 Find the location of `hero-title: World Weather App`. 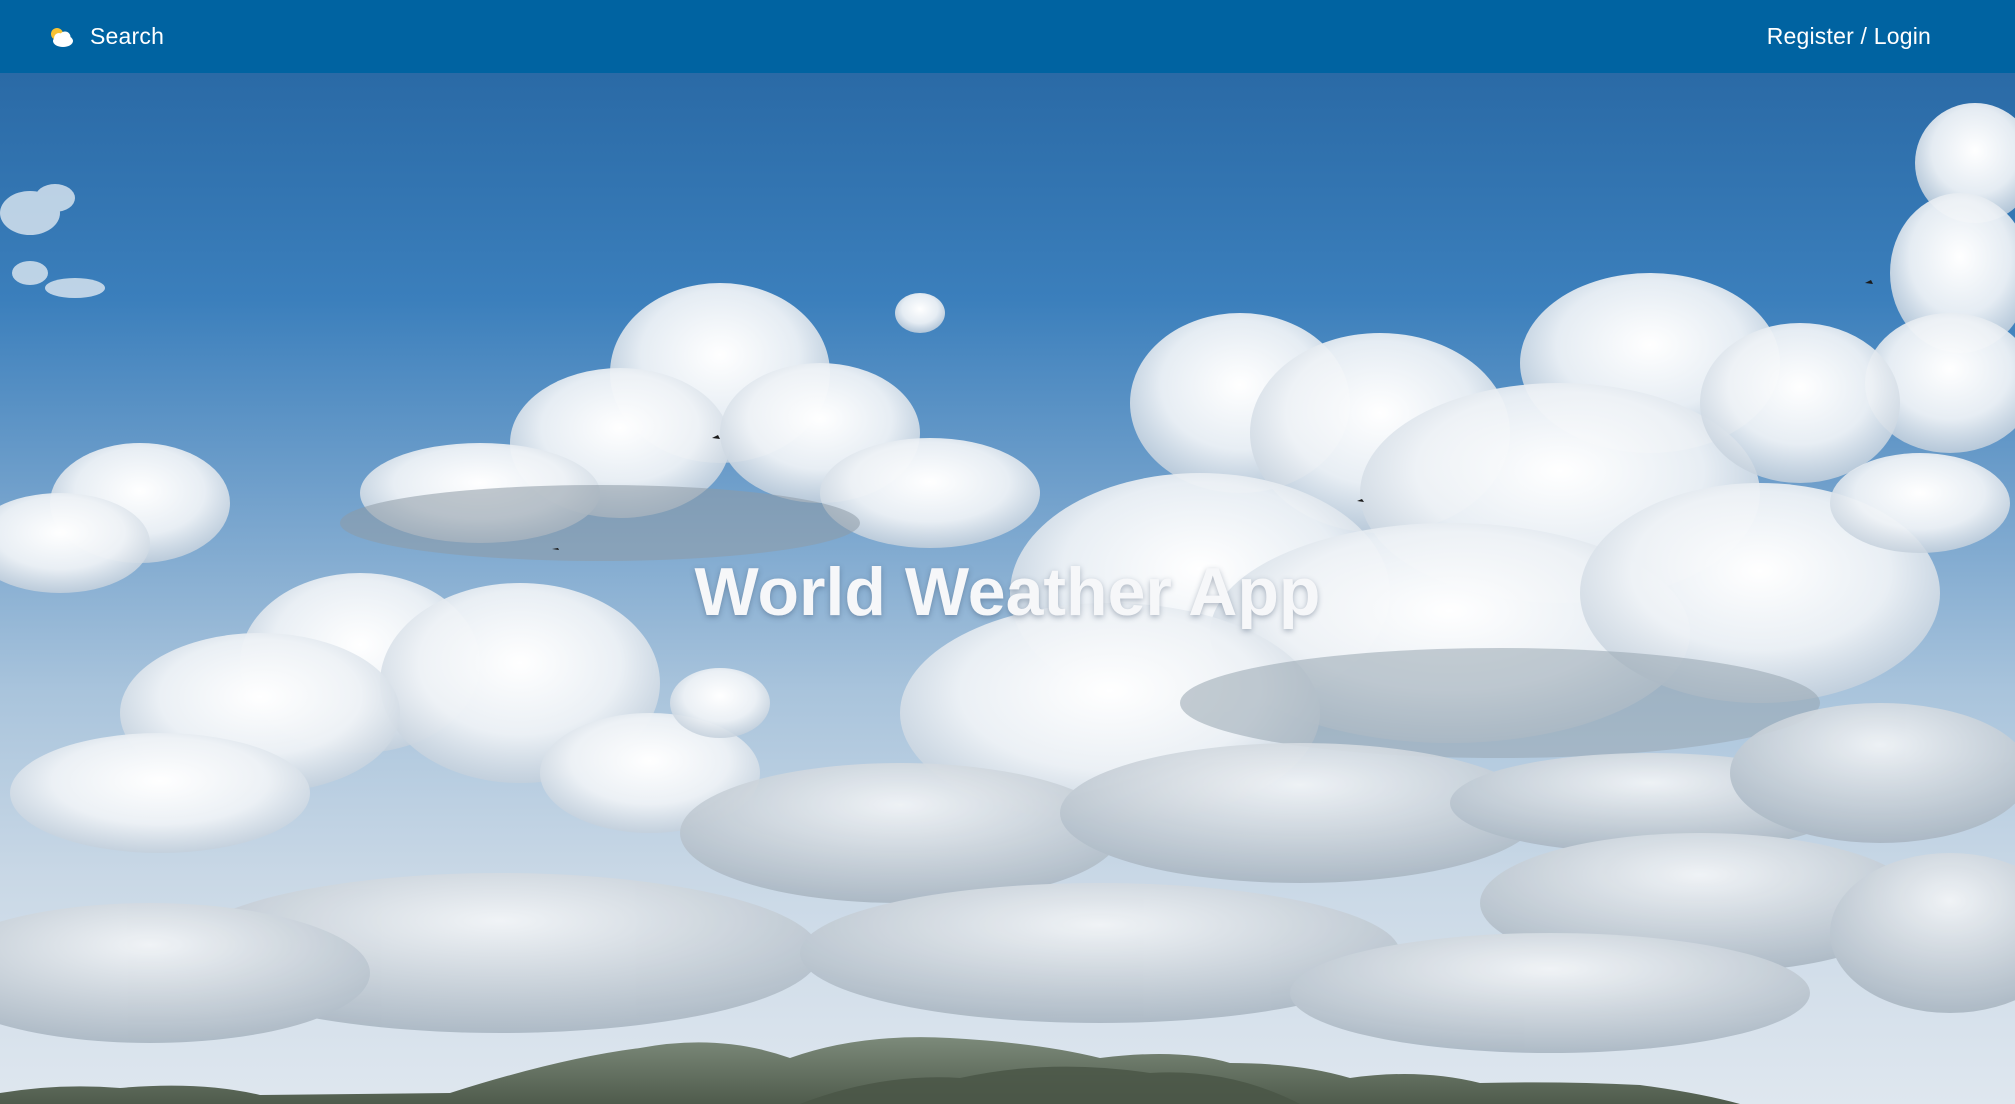

hero-title: World Weather App is located at coordinates (1007, 592).